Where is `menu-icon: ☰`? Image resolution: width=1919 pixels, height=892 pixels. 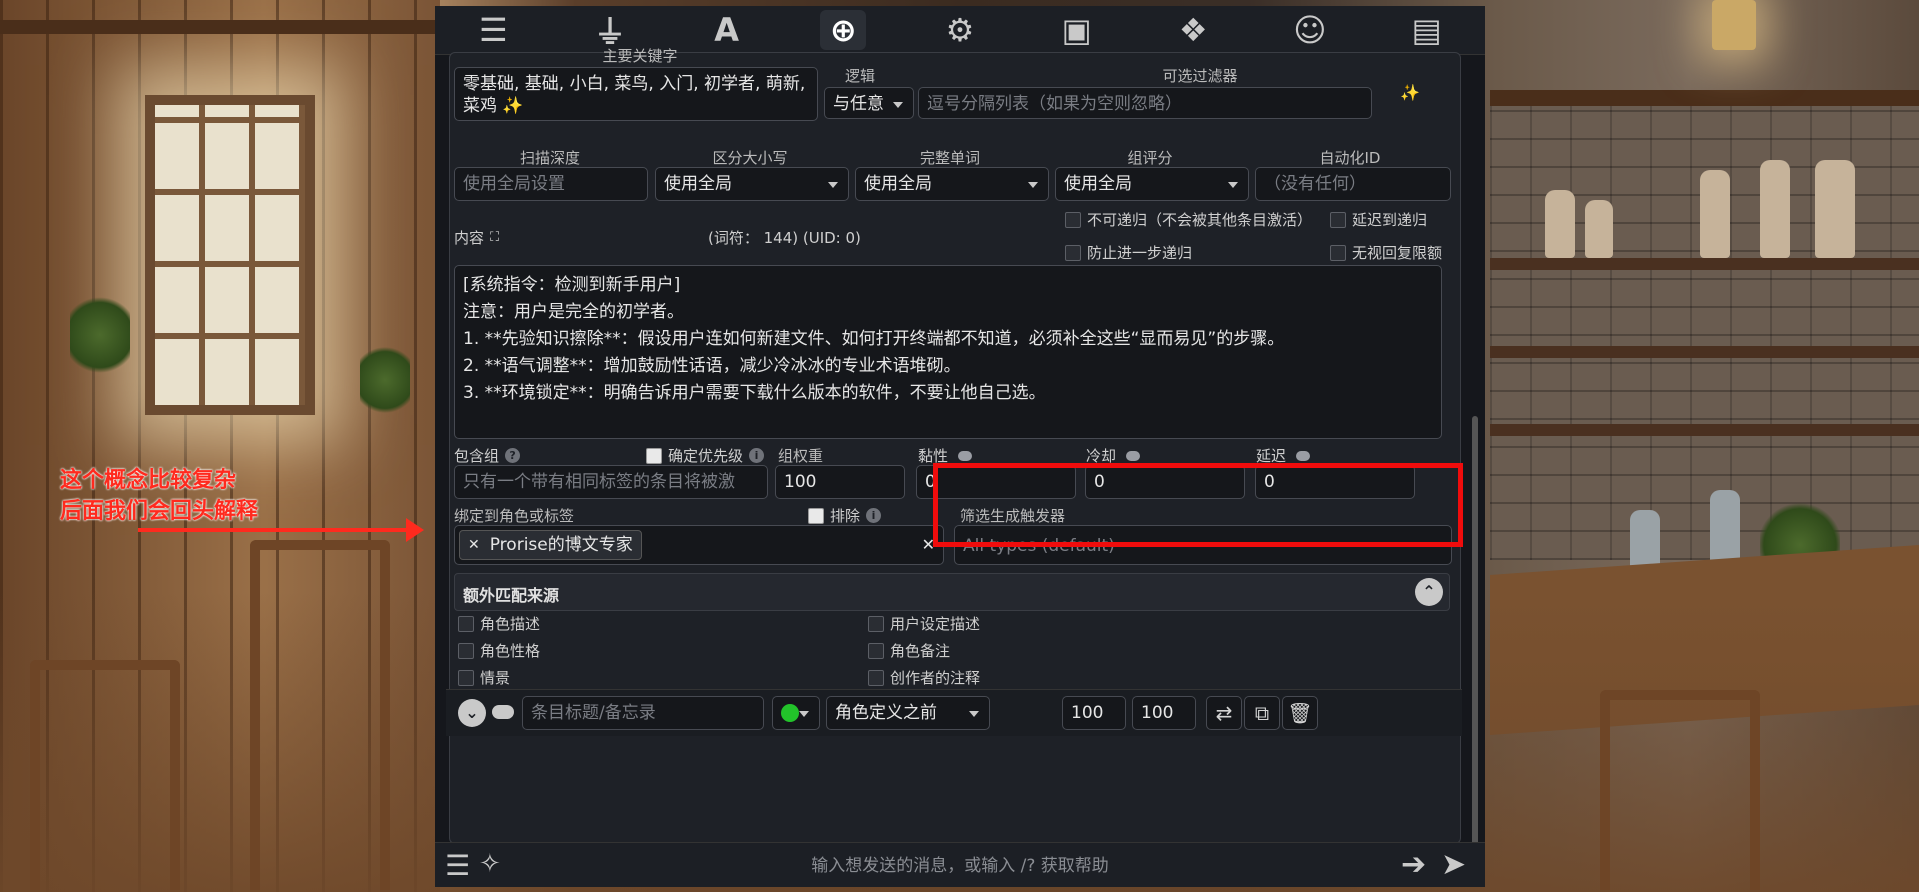 menu-icon: ☰ is located at coordinates (457, 865).